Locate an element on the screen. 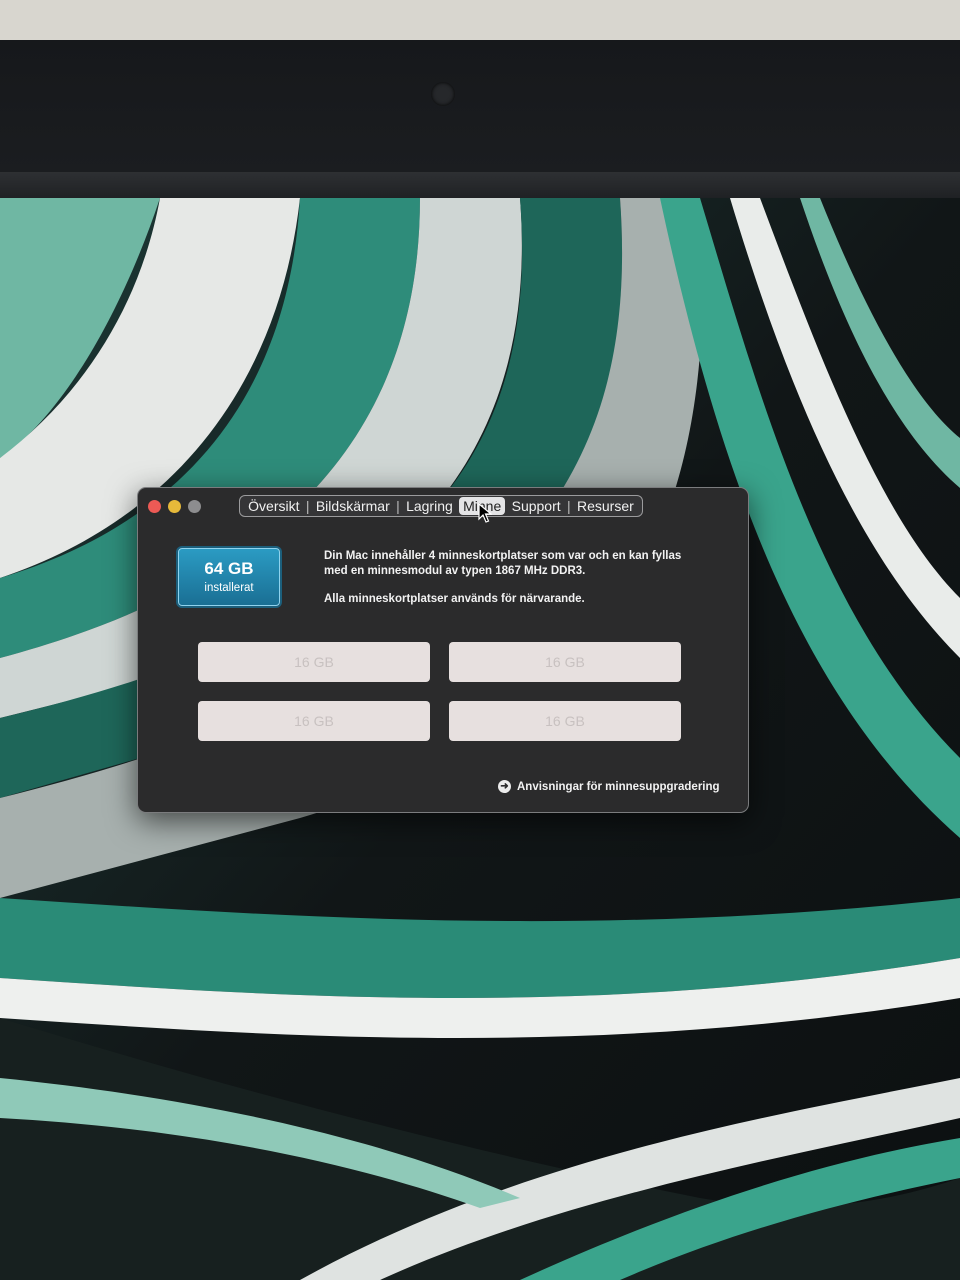  memory-slot-4: 16 GB is located at coordinates (565, 721).